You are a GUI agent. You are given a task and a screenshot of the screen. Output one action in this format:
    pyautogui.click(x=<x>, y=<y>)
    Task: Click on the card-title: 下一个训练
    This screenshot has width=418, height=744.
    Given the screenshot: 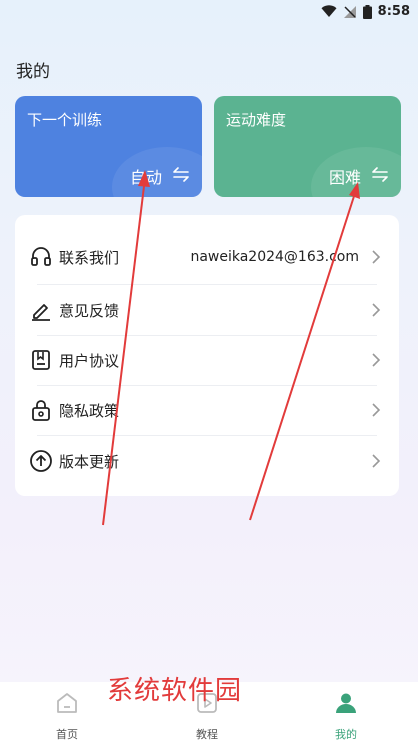 What is the action you would take?
    pyautogui.click(x=65, y=120)
    